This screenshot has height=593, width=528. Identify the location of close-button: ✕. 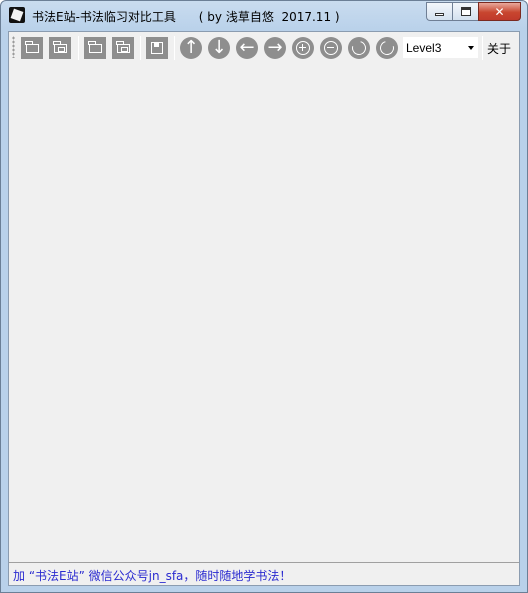
(499, 11).